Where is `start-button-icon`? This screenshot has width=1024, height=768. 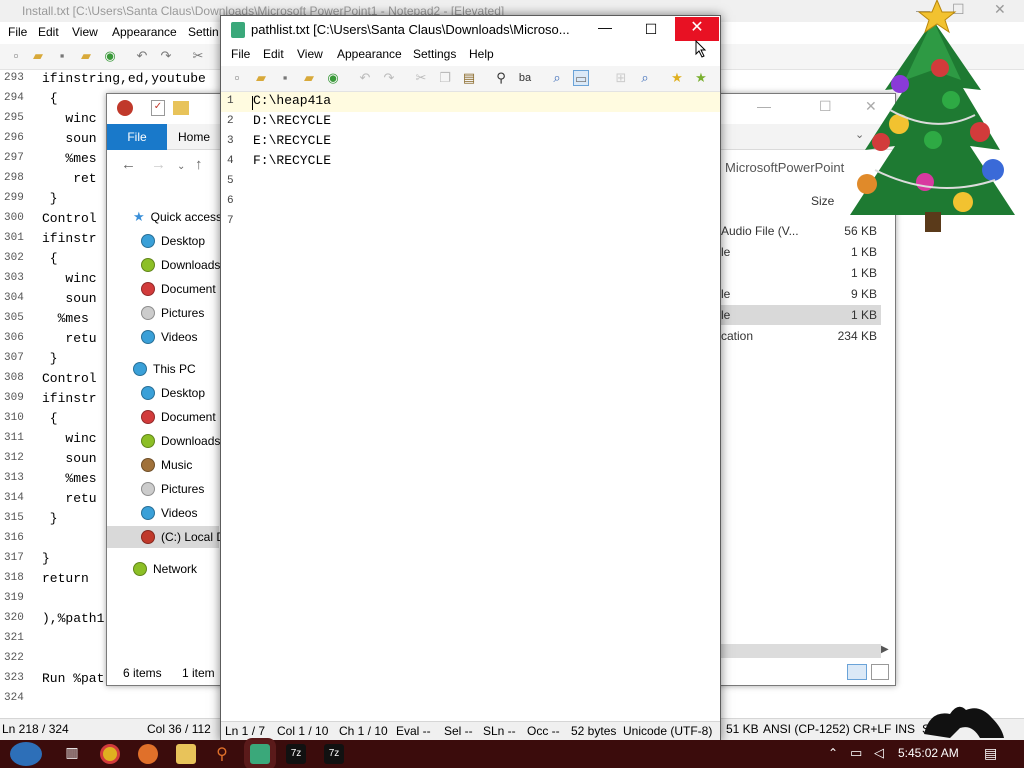 start-button-icon is located at coordinates (26, 754).